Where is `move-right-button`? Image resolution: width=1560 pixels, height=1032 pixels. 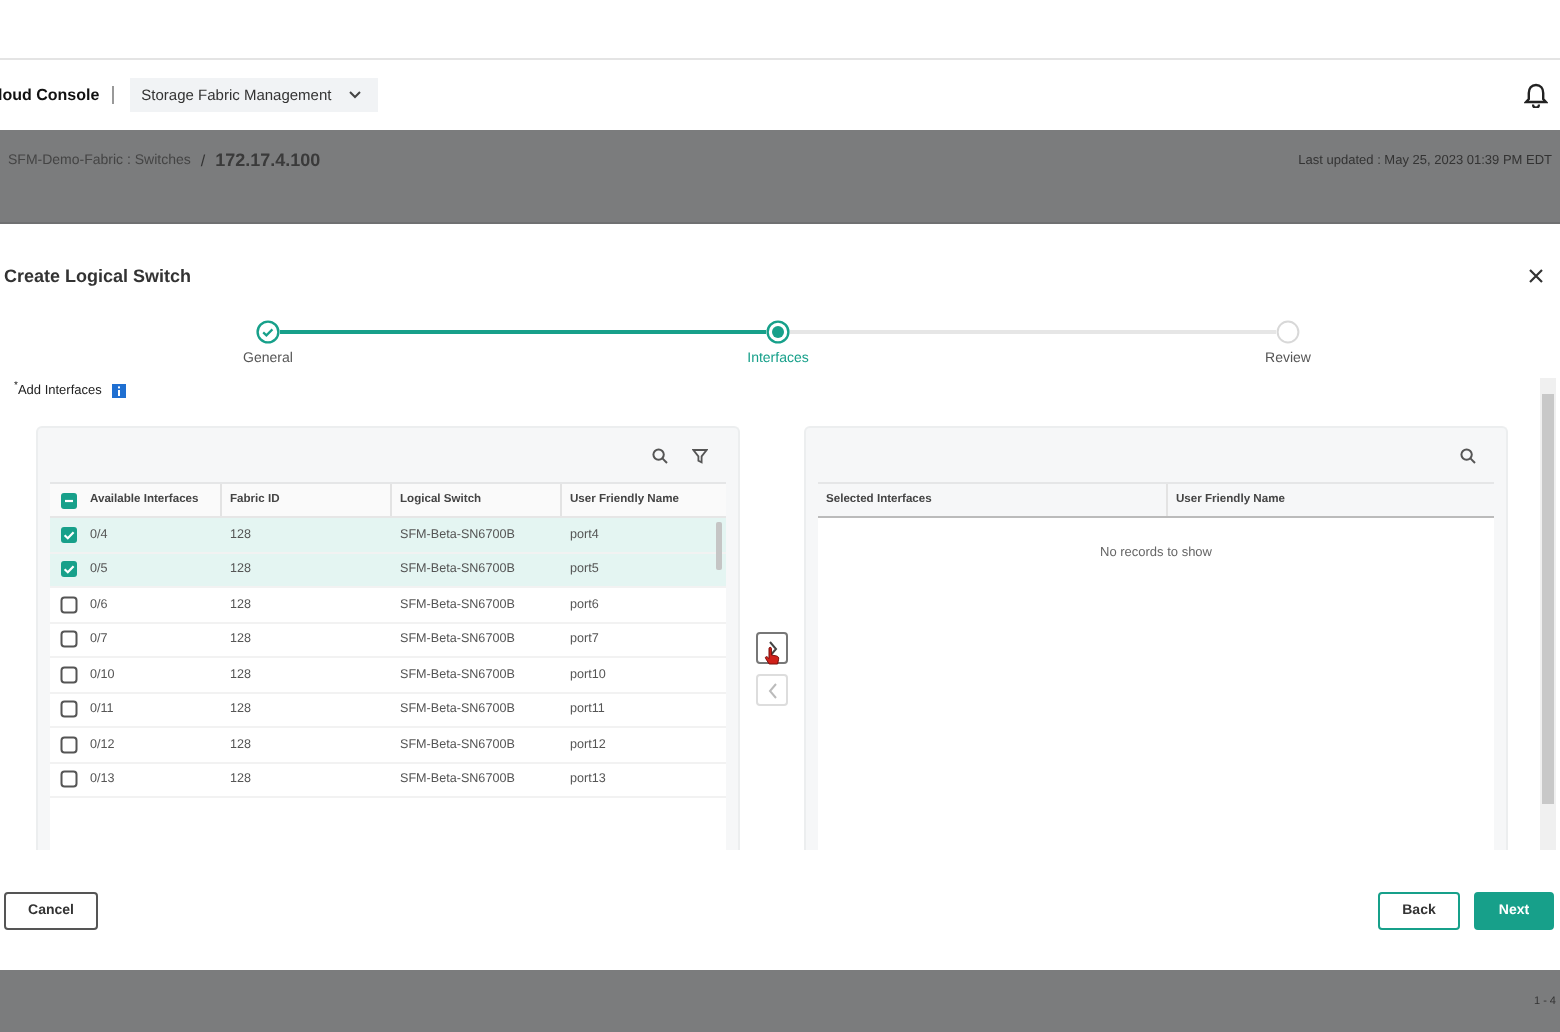
move-right-button is located at coordinates (772, 648).